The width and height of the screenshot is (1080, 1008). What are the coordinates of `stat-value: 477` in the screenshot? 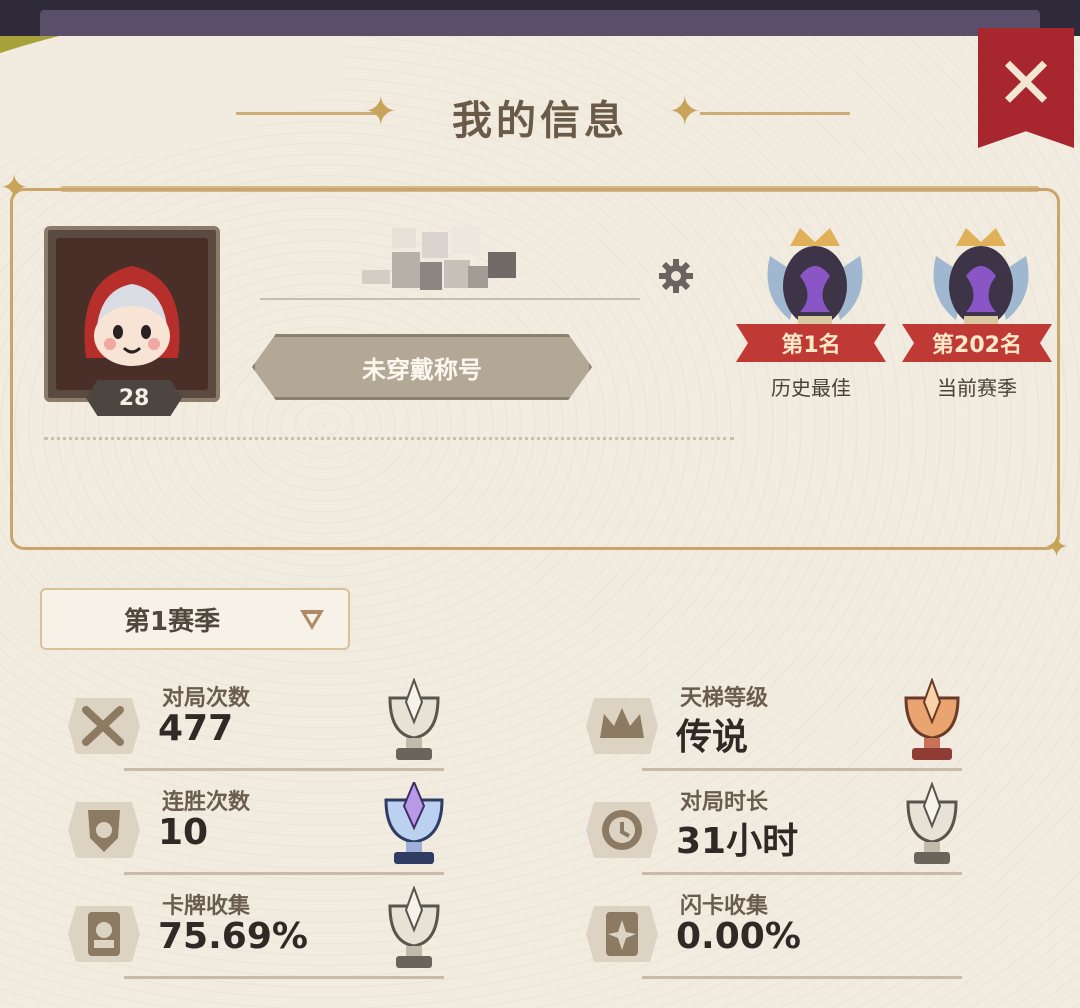 It's located at (196, 728).